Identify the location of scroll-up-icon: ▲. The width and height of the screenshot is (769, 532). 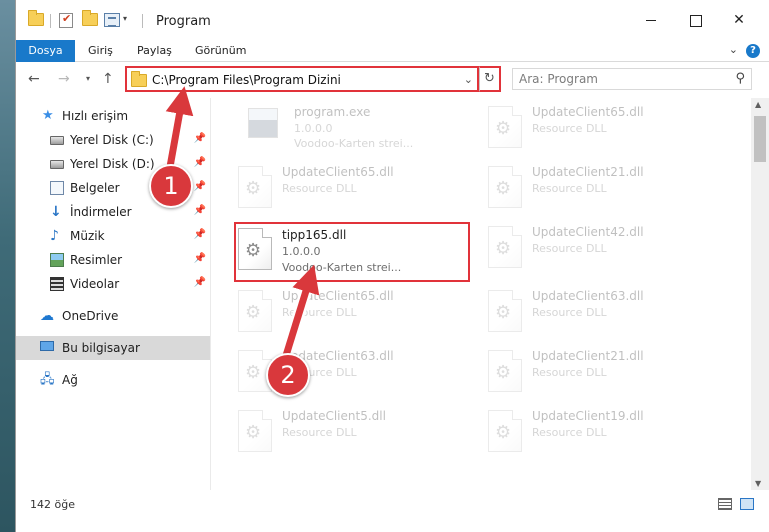
(758, 104).